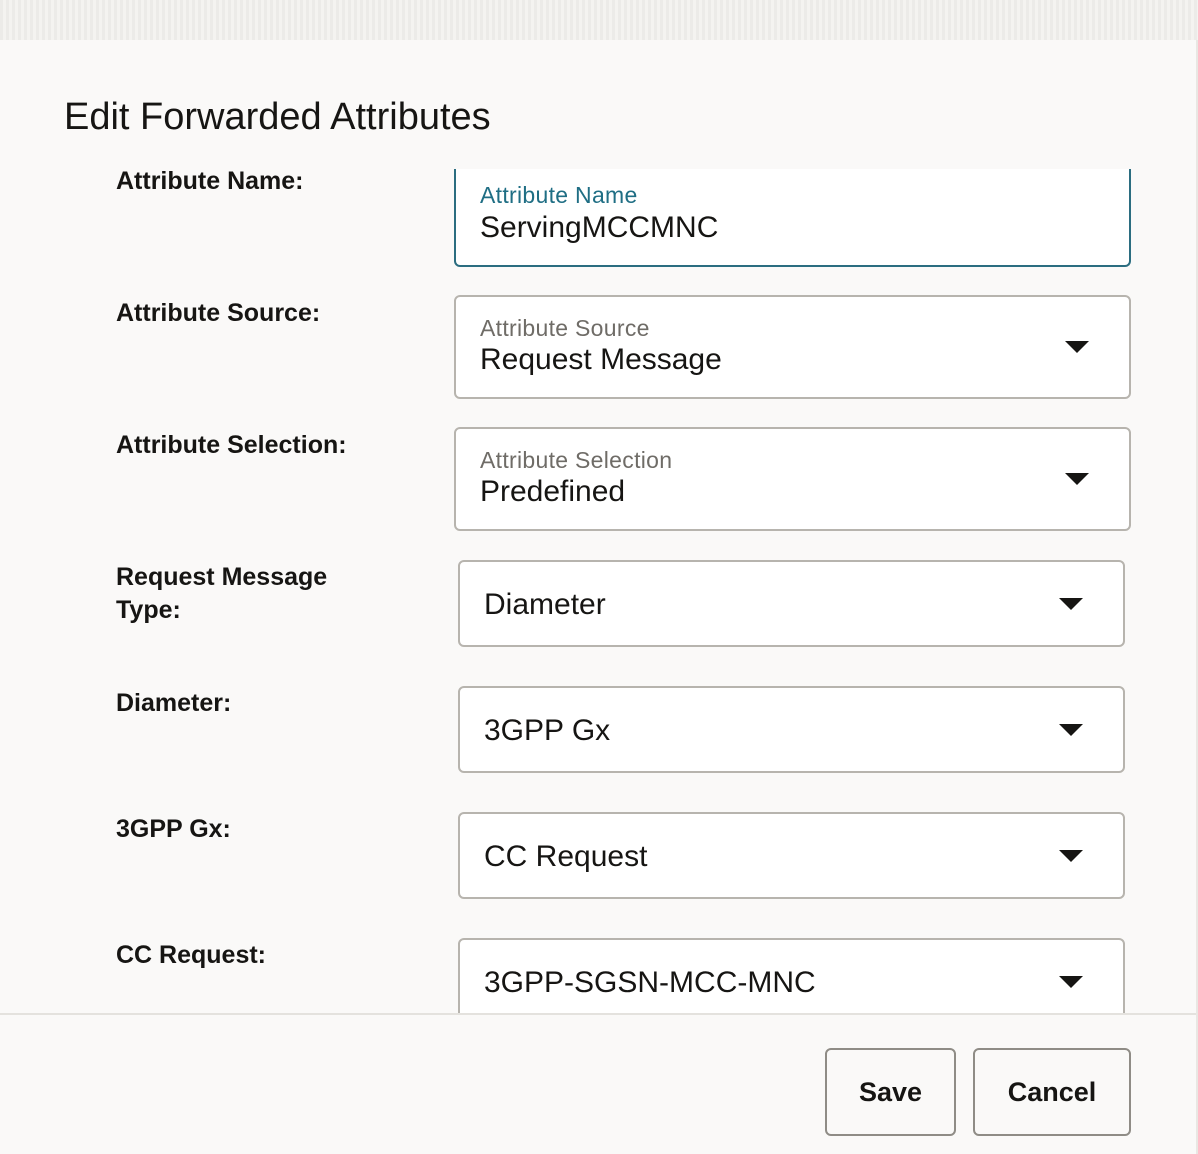 This screenshot has height=1154, width=1198. Describe the element at coordinates (566, 856) in the screenshot. I see `gx-value: CC Request` at that location.